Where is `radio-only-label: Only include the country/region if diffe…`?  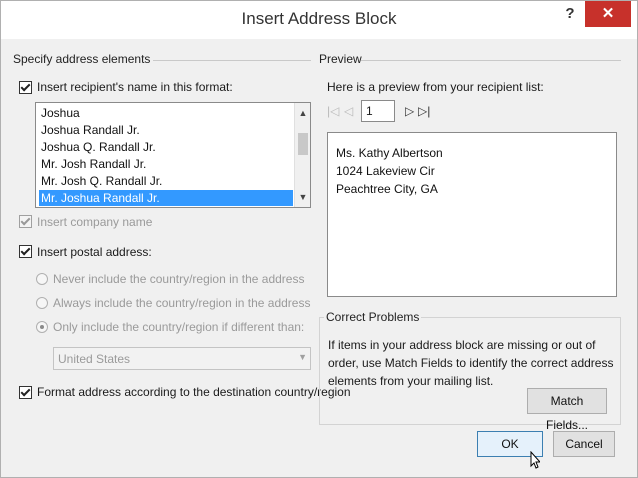
radio-only-label: Only include the country/region if diffe… is located at coordinates (179, 327).